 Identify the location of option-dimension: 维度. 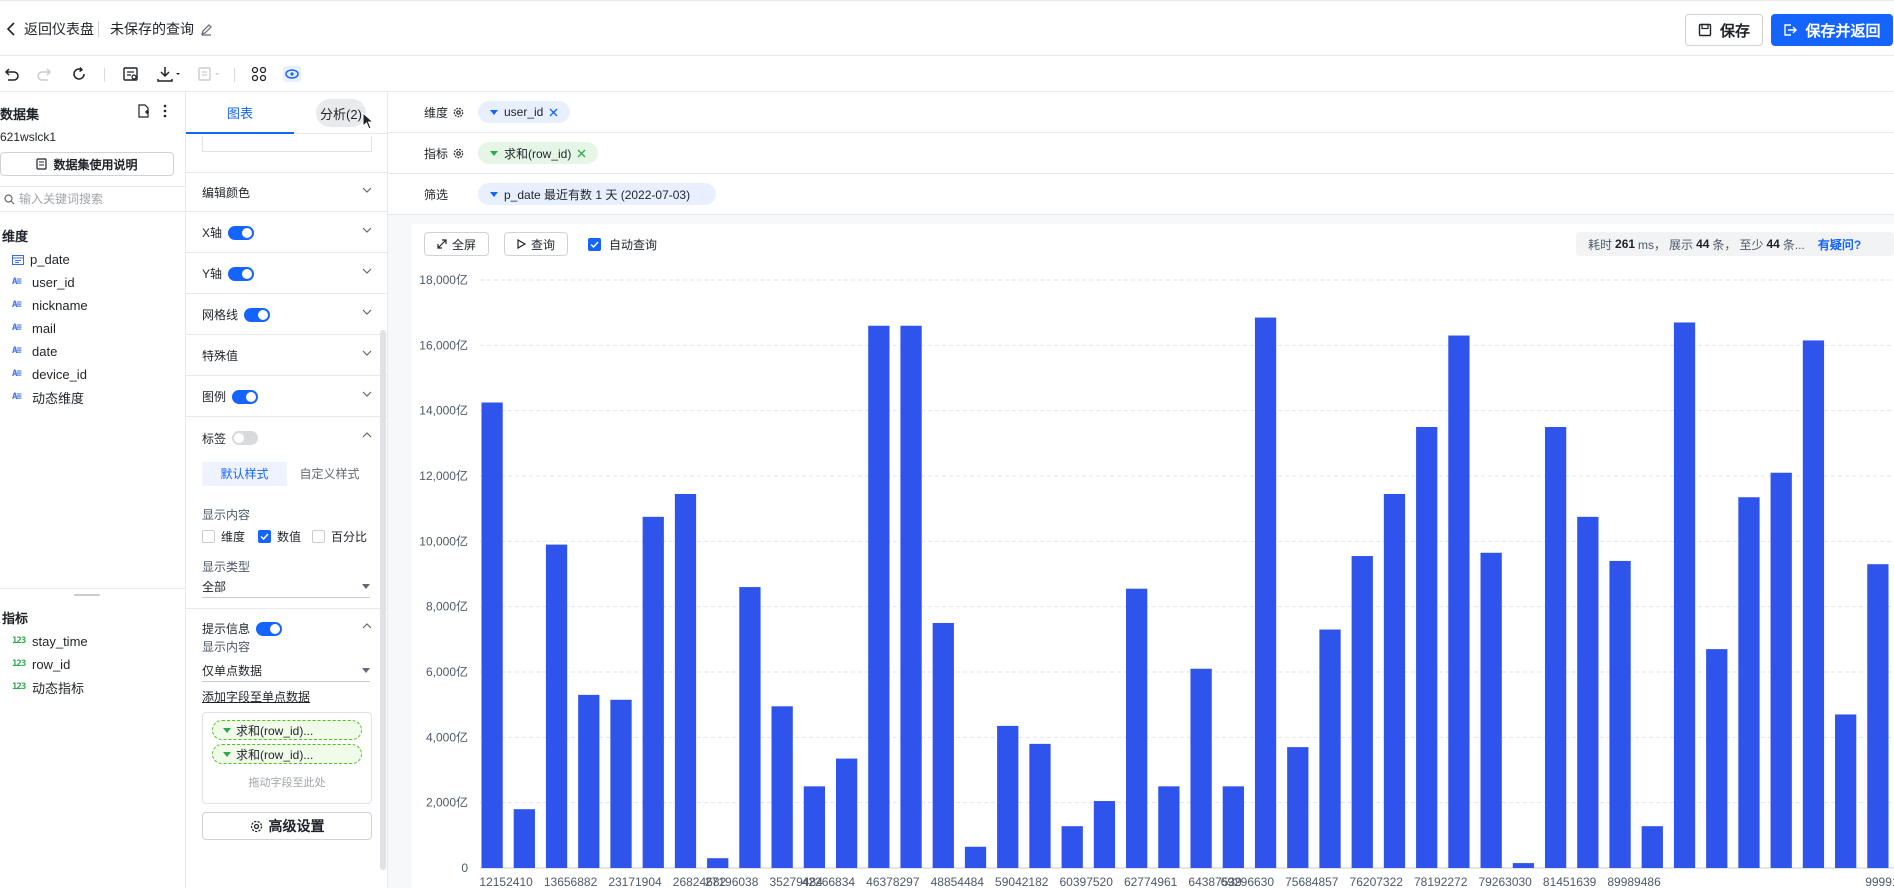
(223, 536).